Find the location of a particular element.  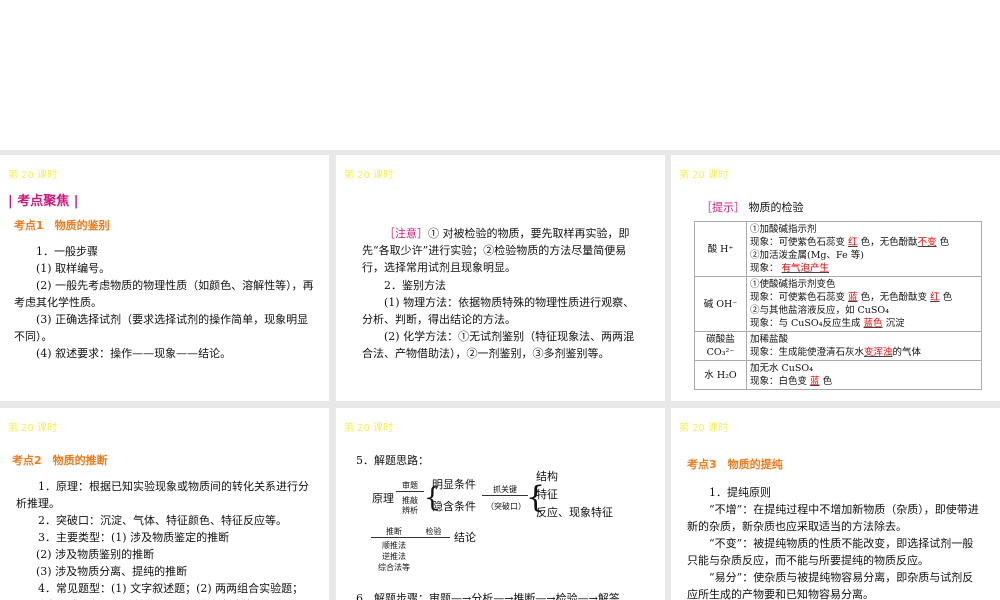

cell-line: 加无水 CuSO₄ is located at coordinates (782, 368).